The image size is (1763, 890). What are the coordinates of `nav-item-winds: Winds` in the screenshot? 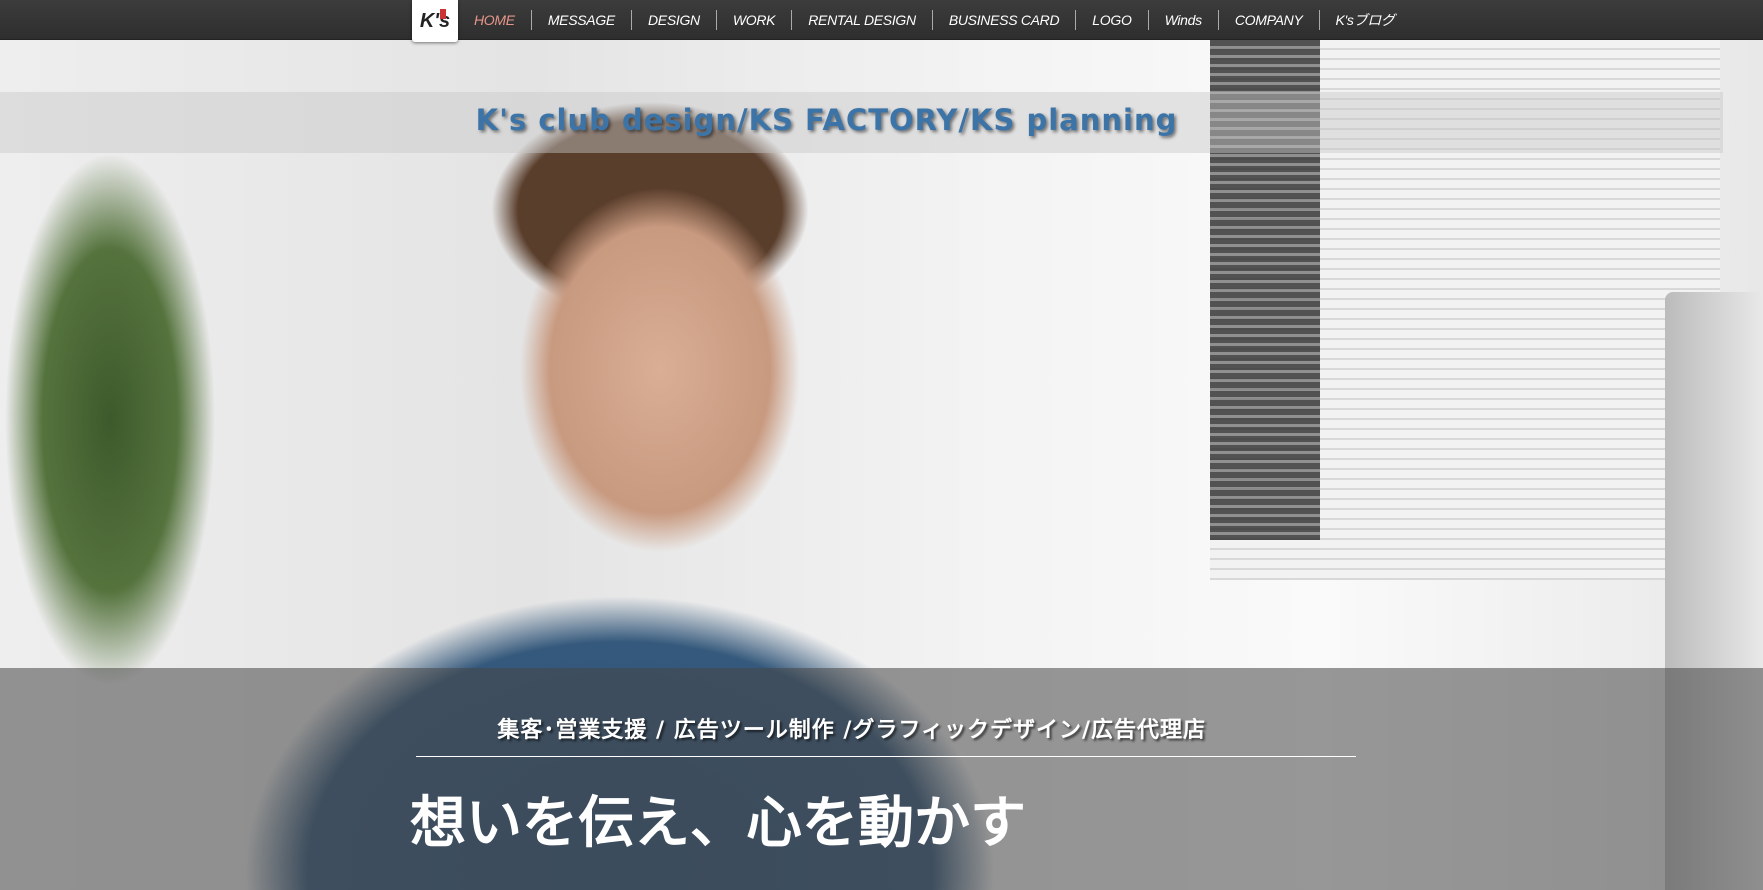 It's located at (1182, 20).